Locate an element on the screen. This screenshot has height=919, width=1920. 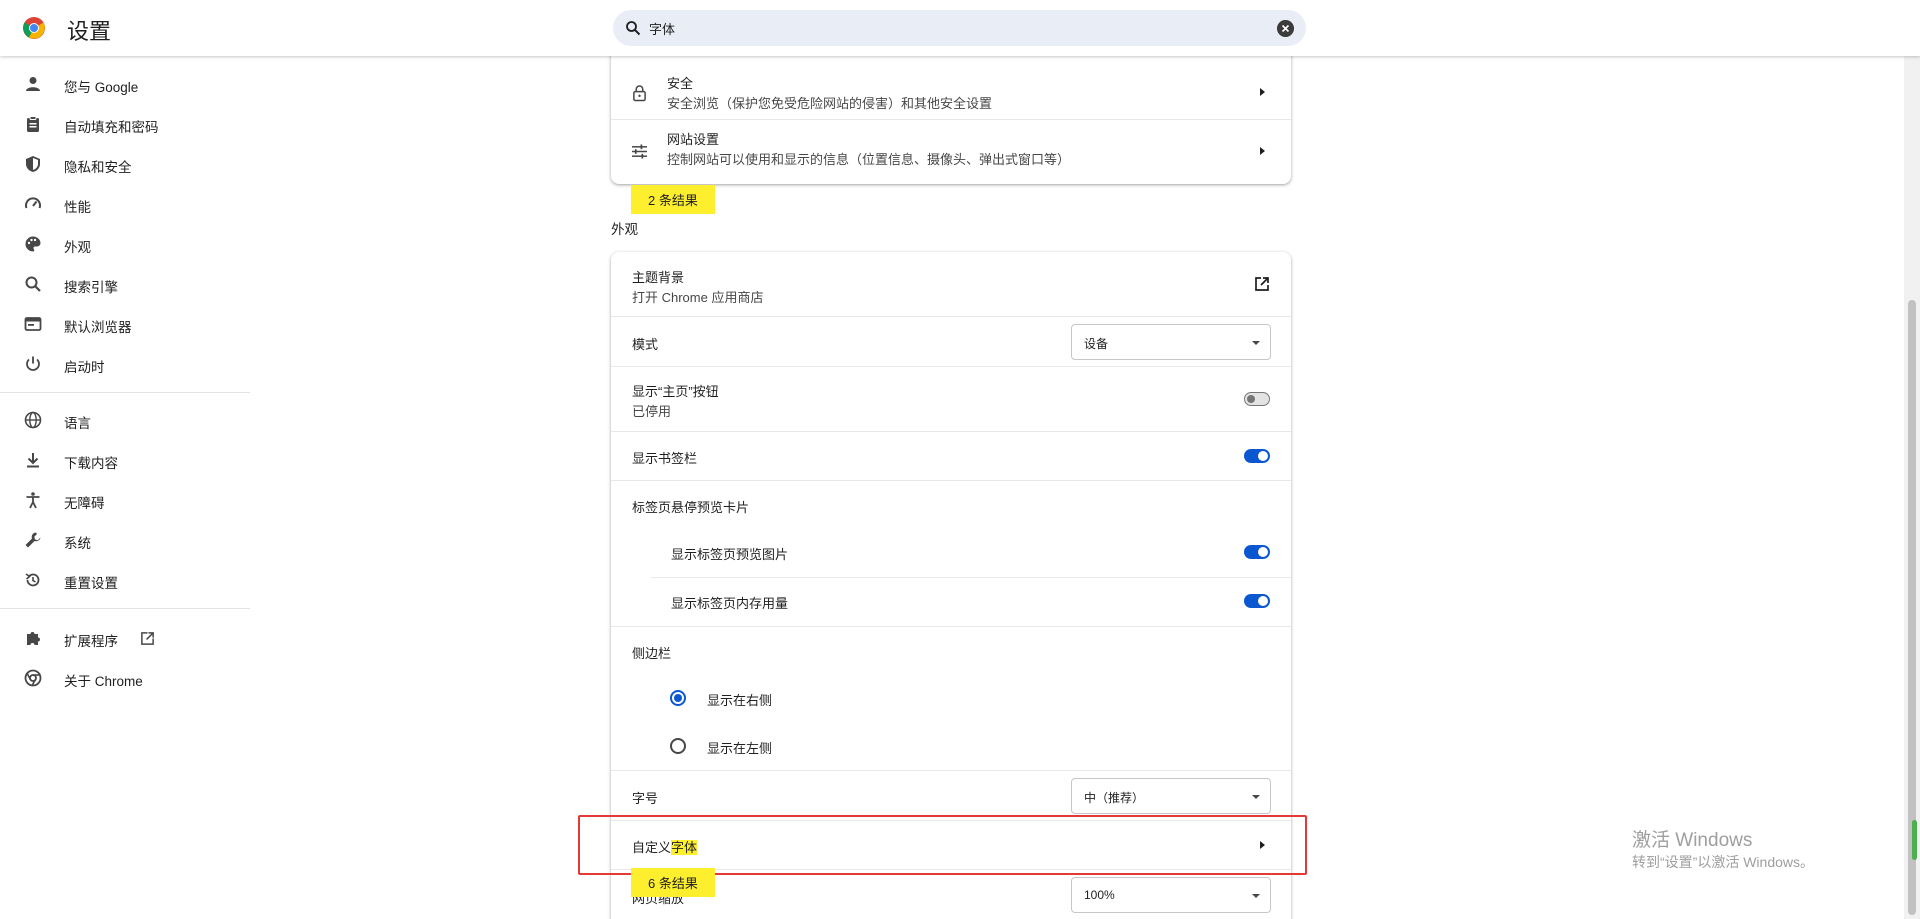
side-panel-right-option: 显示在右侧 is located at coordinates (951, 698).